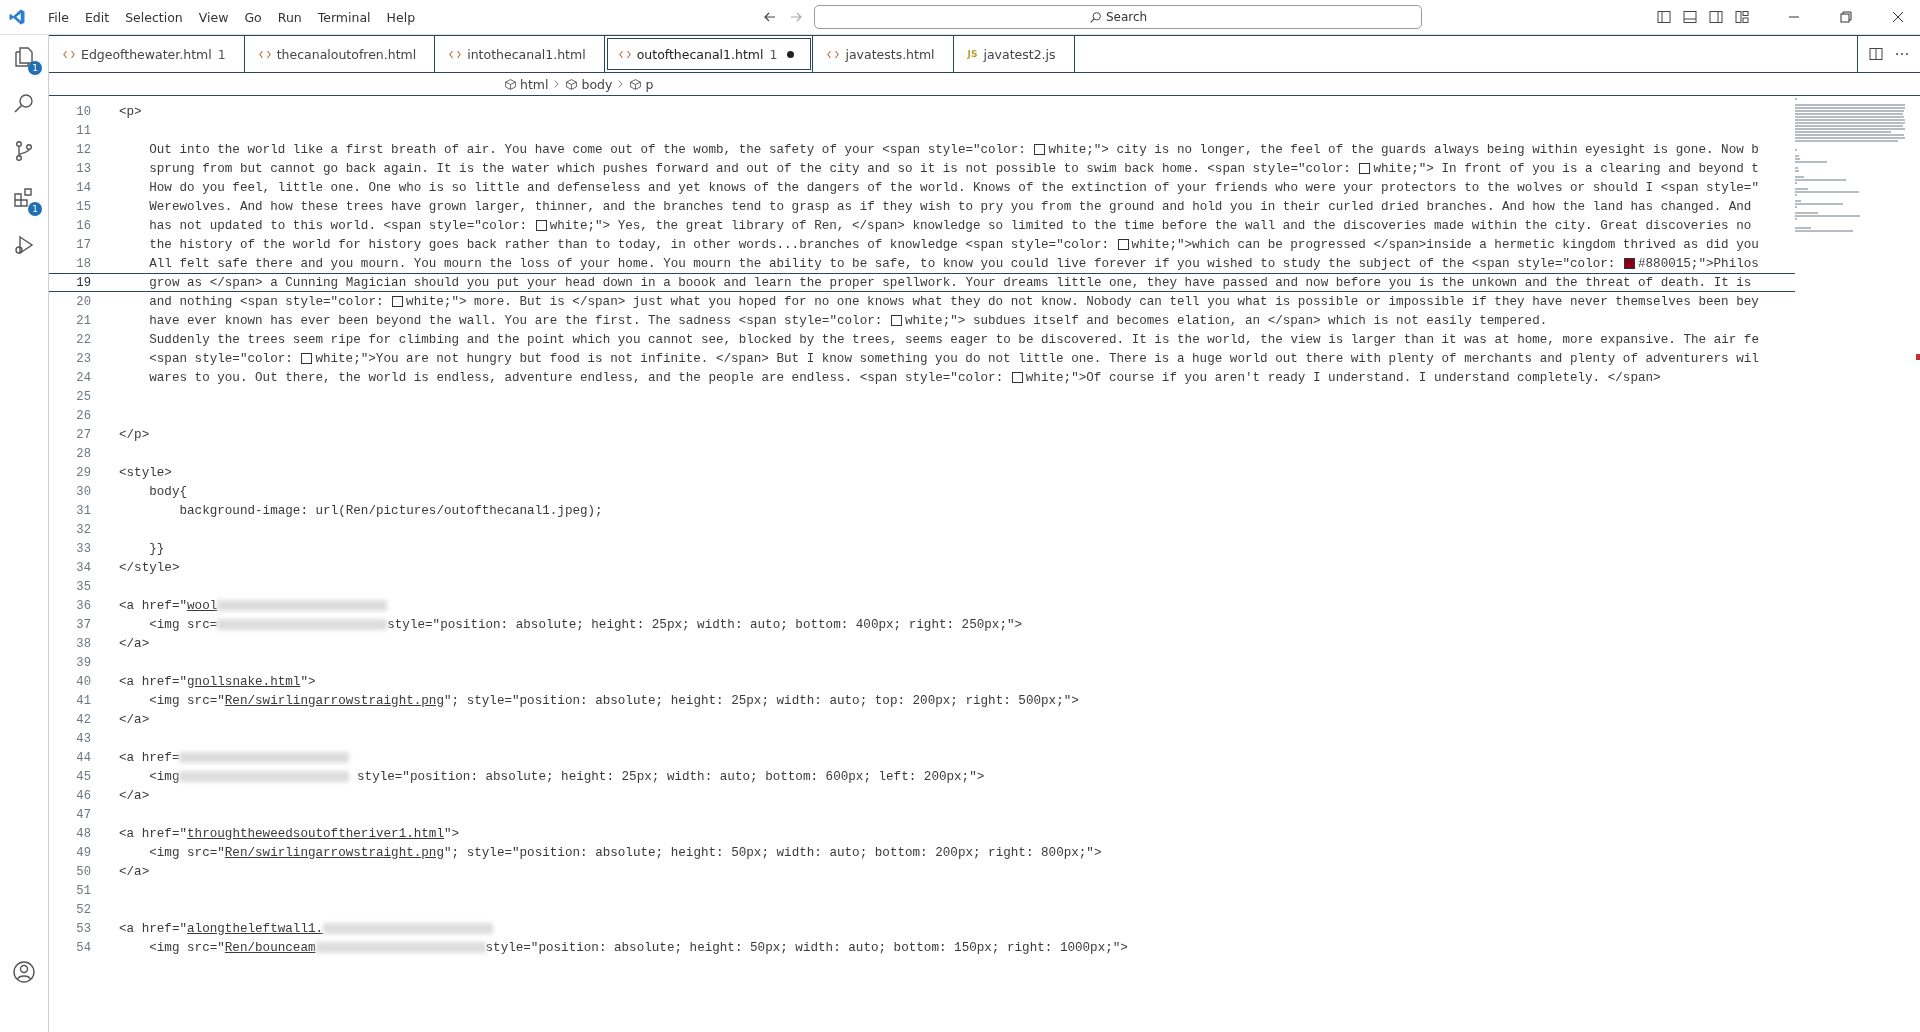 The width and height of the screenshot is (1920, 1032). Describe the element at coordinates (83, 225) in the screenshot. I see `line-number: 16` at that location.